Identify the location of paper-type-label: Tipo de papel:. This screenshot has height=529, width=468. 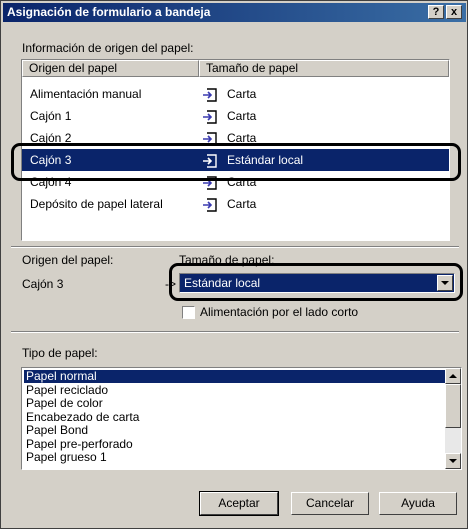
(60, 353).